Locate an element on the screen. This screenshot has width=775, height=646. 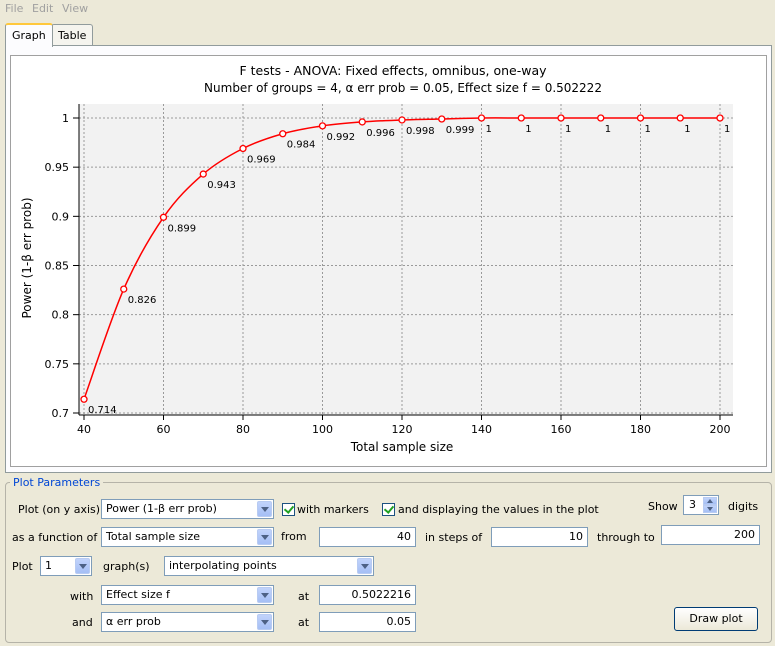
x-tick-label: 80 is located at coordinates (243, 429).